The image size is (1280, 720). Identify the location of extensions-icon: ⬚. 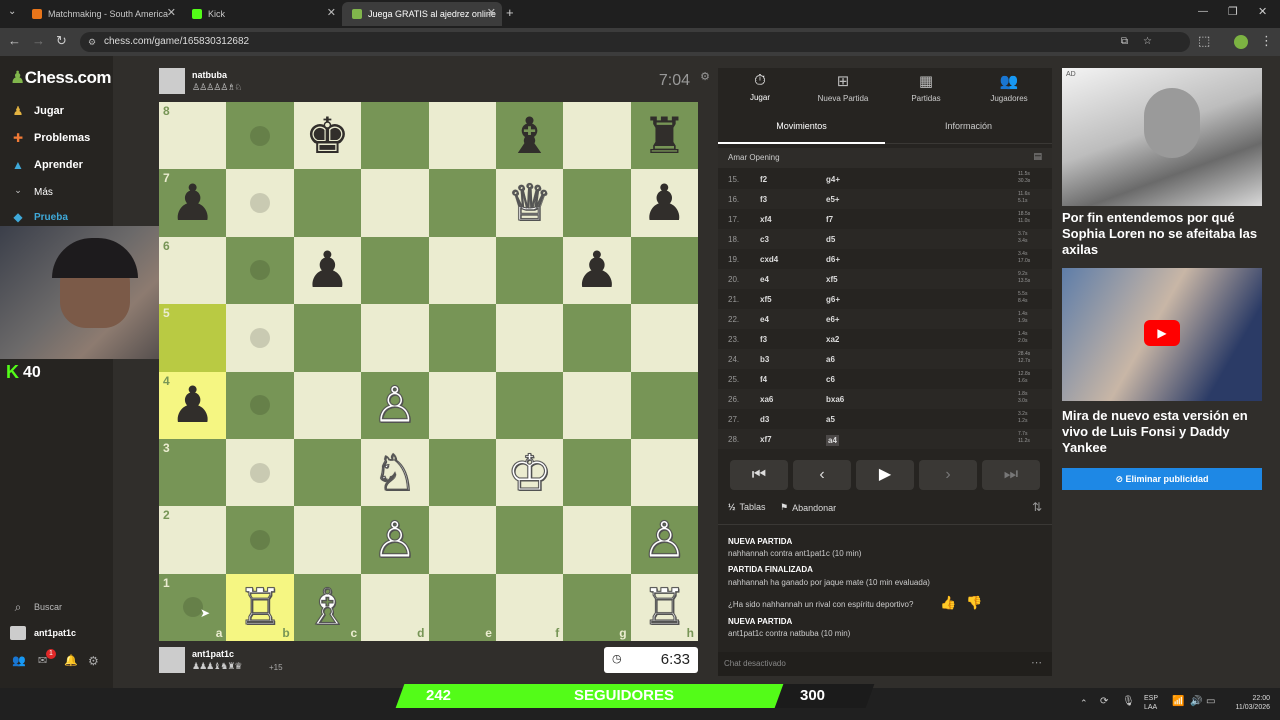
(1204, 41).